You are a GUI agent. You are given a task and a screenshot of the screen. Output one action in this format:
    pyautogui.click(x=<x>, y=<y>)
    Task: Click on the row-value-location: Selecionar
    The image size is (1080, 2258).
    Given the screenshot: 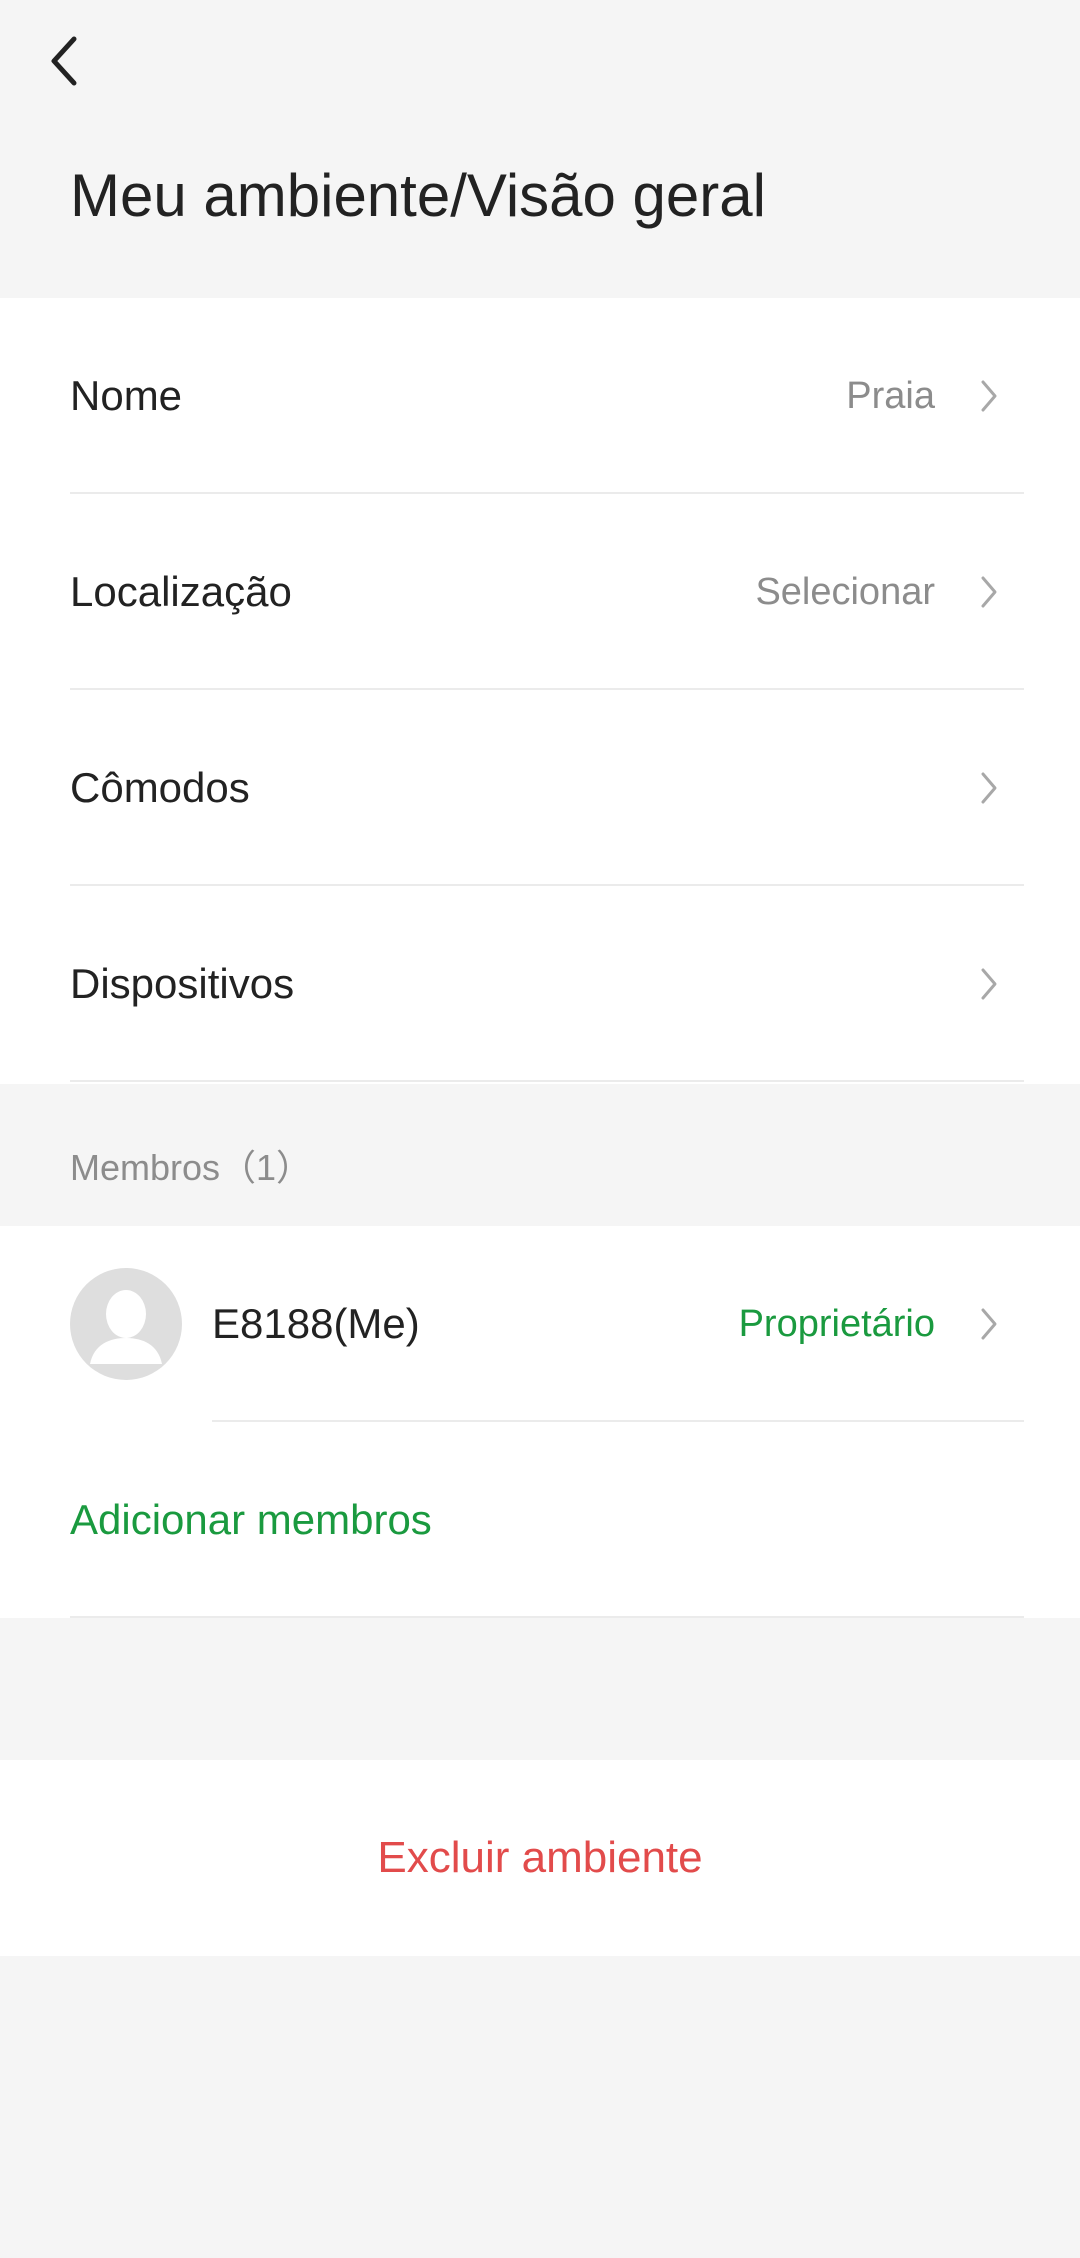 What is the action you would take?
    pyautogui.click(x=845, y=591)
    